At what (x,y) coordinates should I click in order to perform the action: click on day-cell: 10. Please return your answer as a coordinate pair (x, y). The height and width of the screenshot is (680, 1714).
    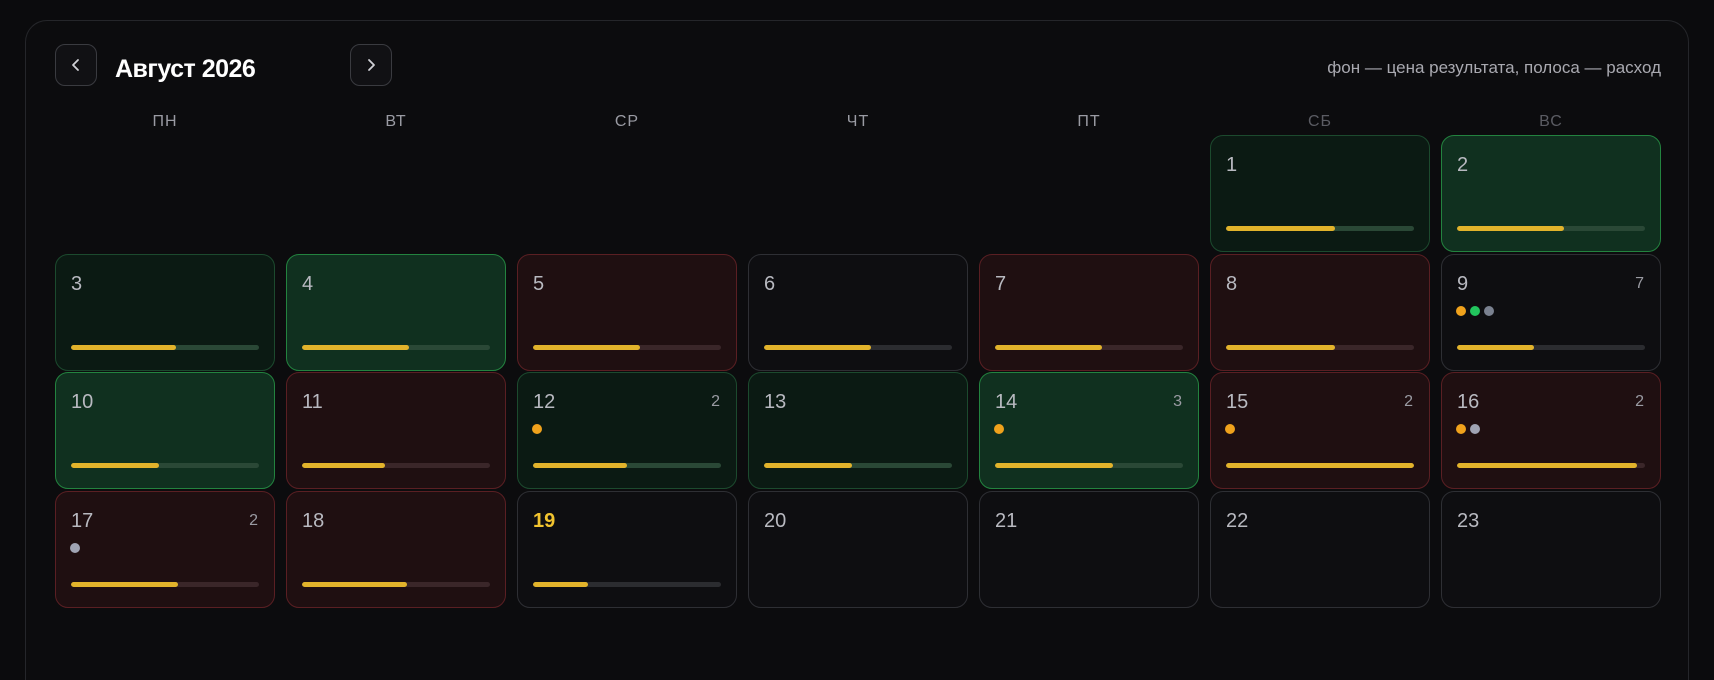
    Looking at the image, I should click on (165, 430).